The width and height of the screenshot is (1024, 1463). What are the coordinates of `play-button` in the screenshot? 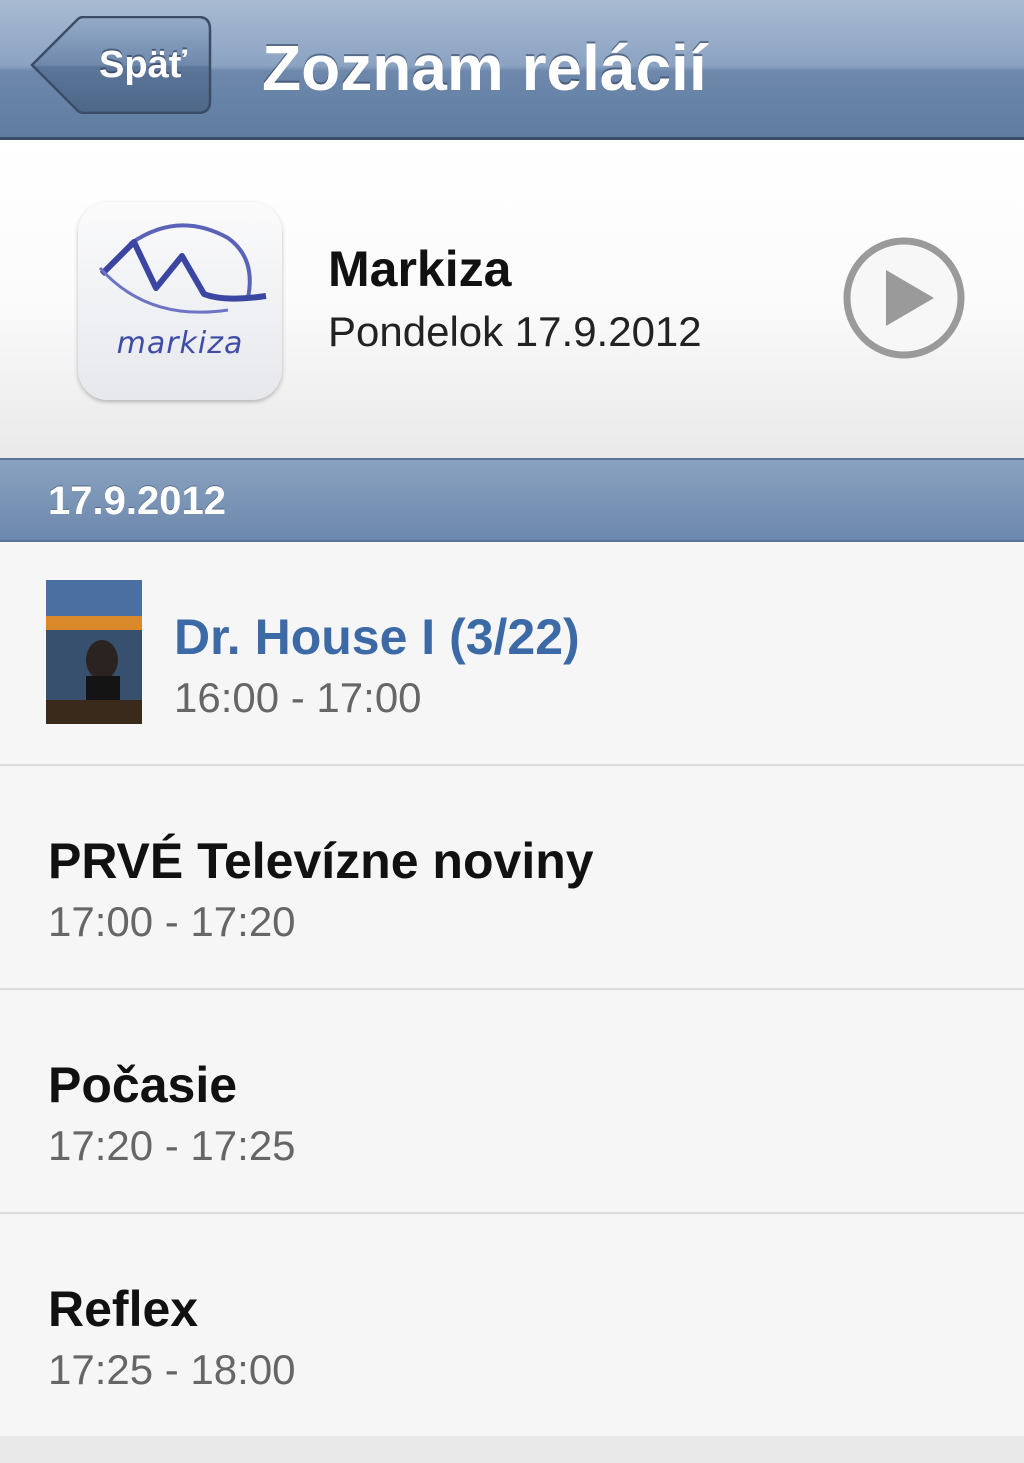 It's located at (904, 298).